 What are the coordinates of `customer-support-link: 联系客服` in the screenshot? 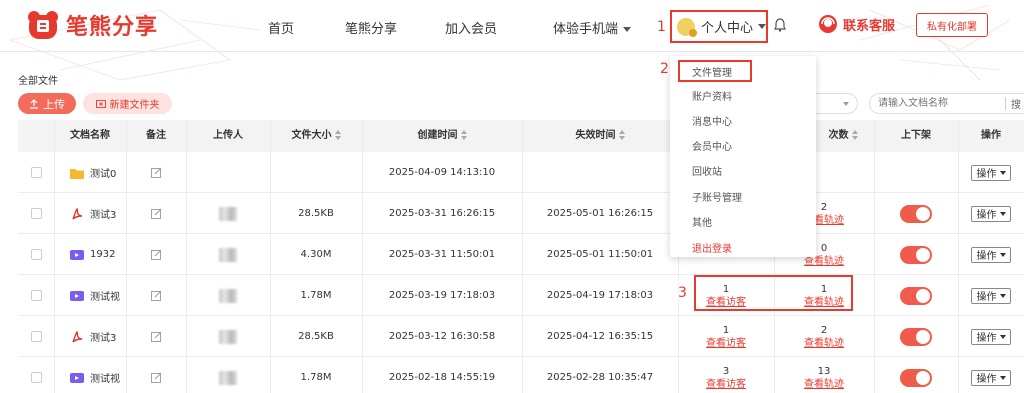 It's located at (856, 24).